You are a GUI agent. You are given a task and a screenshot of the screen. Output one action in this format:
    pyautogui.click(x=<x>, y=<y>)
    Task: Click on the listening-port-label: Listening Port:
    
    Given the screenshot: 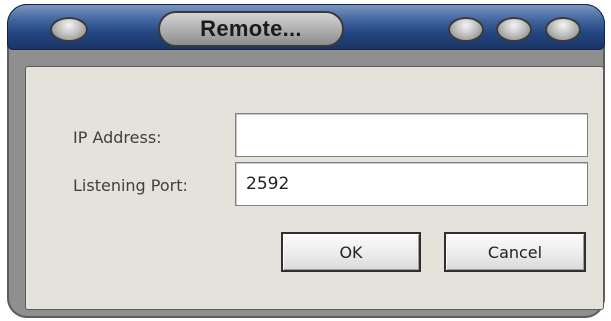 What is the action you would take?
    pyautogui.click(x=130, y=185)
    